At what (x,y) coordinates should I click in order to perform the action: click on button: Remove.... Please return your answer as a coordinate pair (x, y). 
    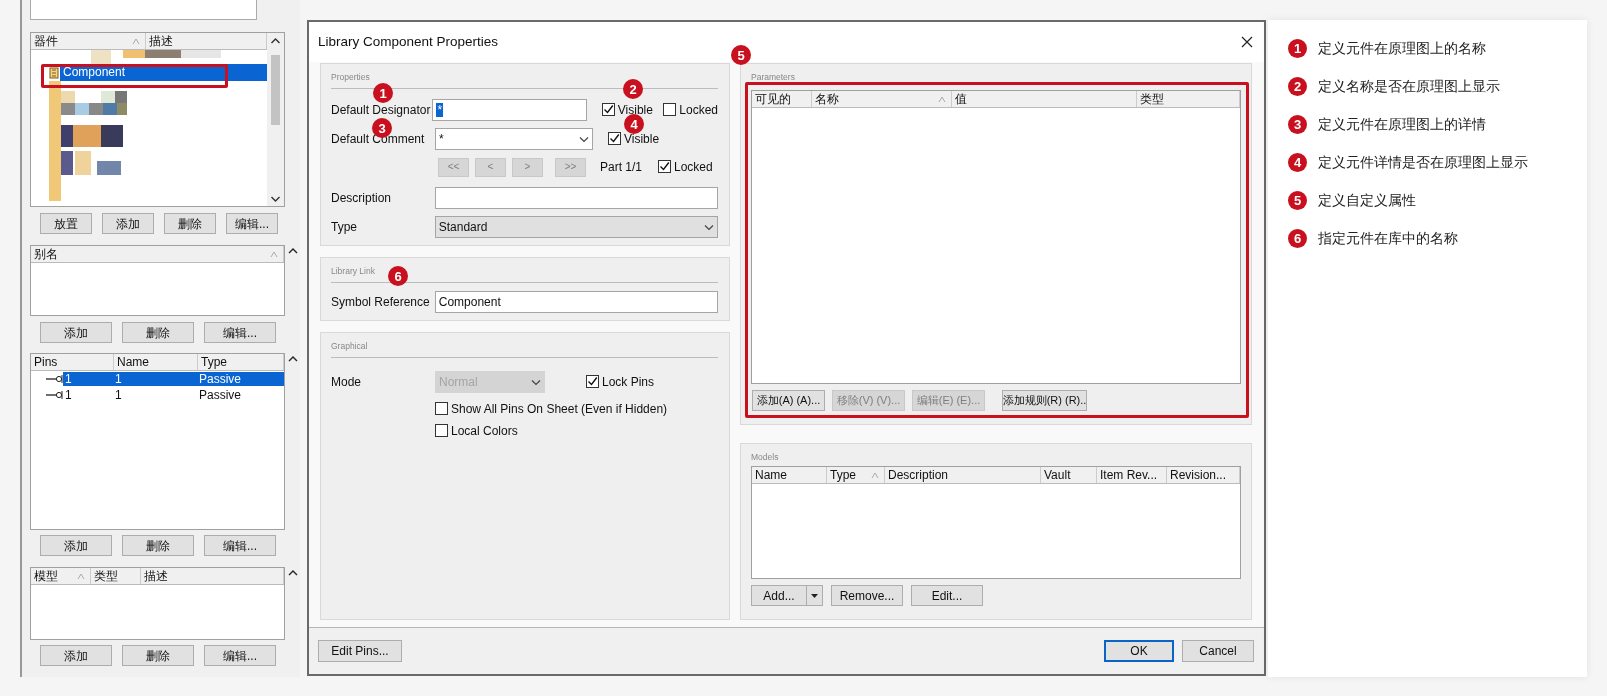
    Looking at the image, I should click on (867, 595).